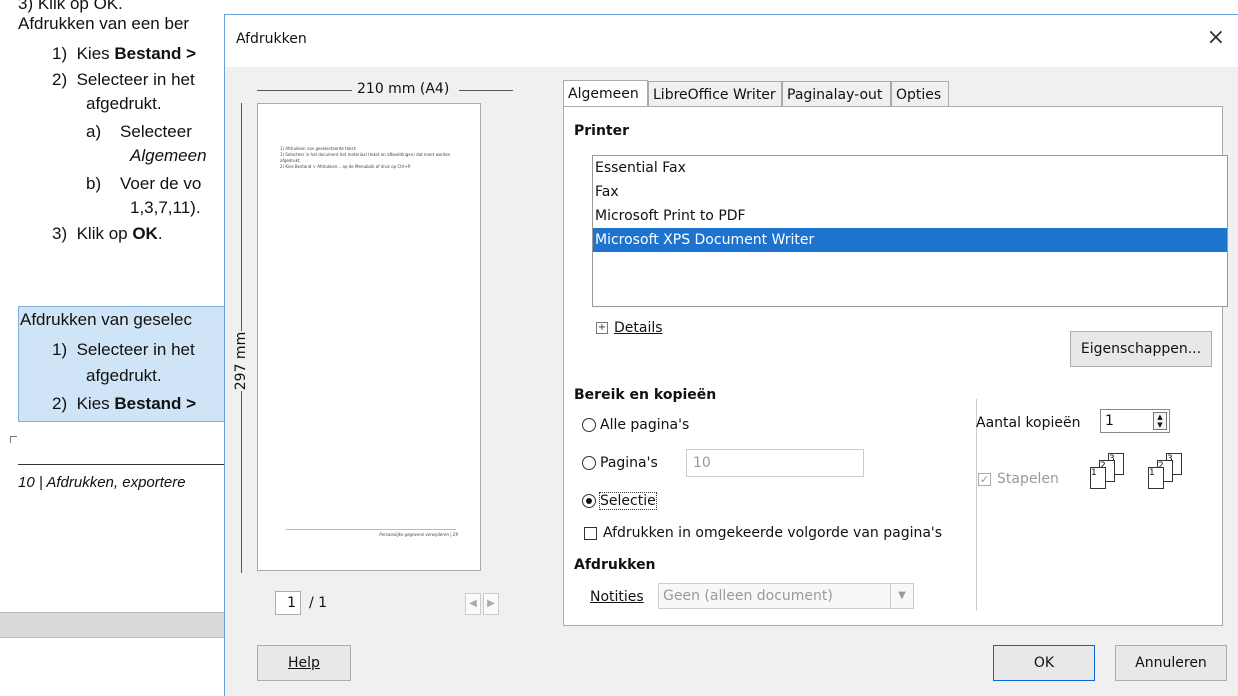  Describe the element at coordinates (418, 534) in the screenshot. I see `preview-footer: Persoonlijke gegevens verwijderen | 29` at that location.